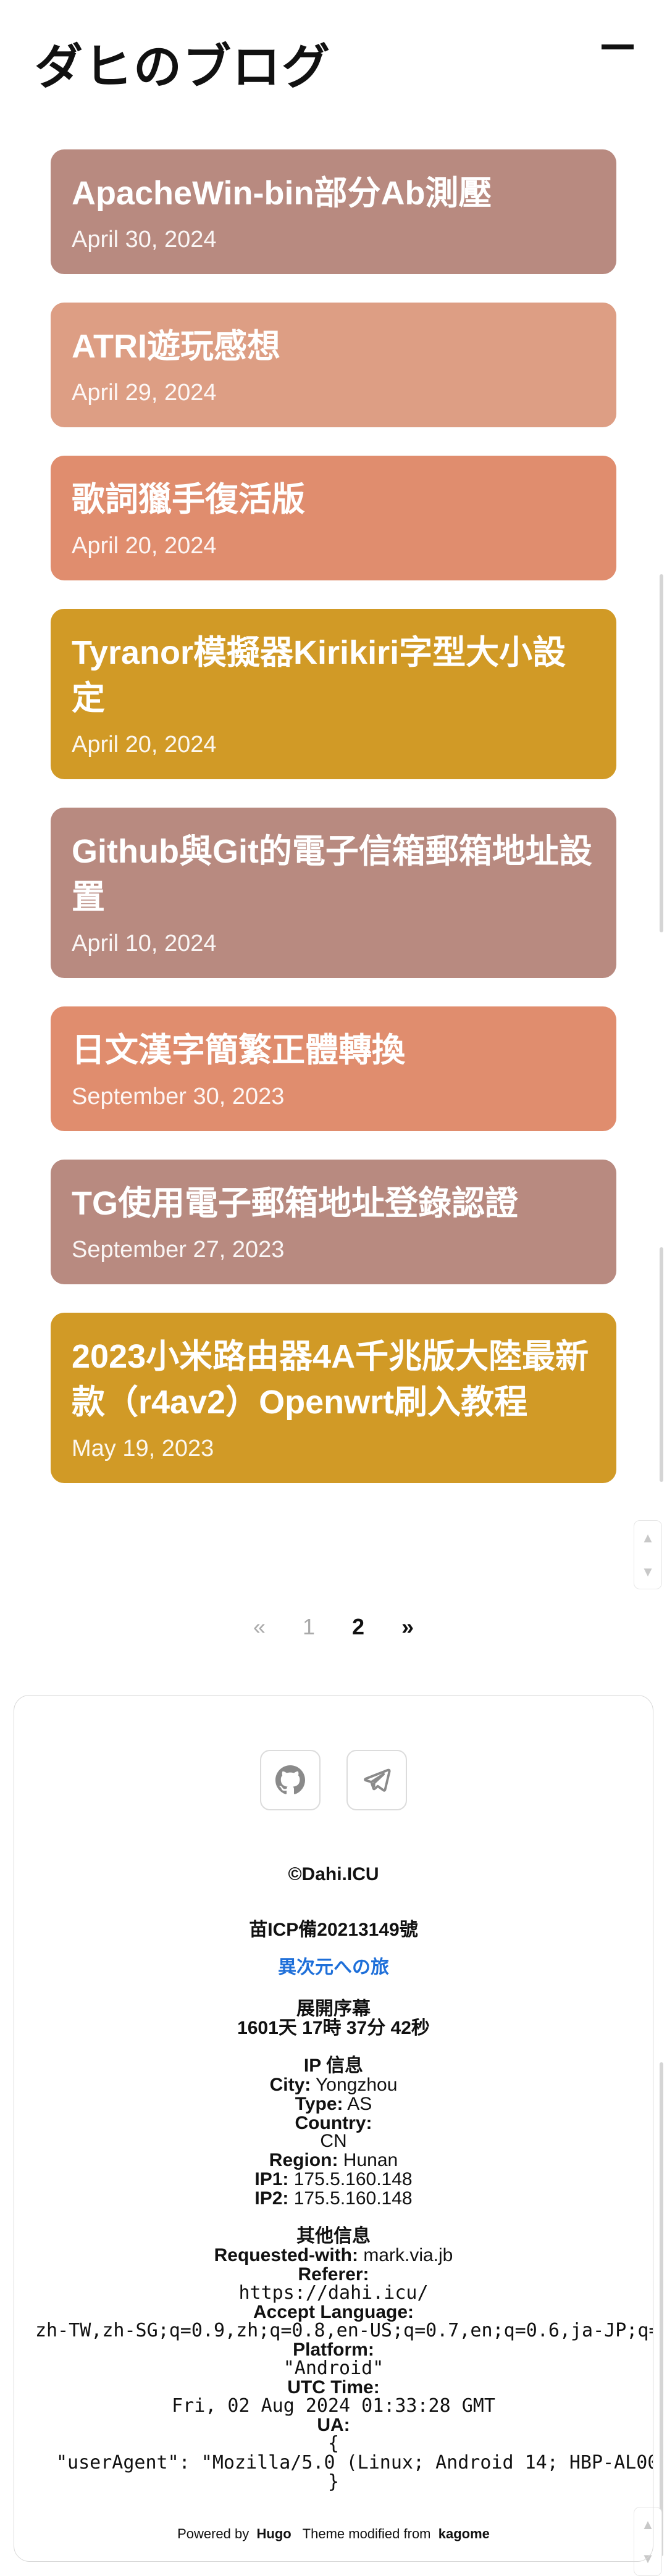  I want to click on social-links, so click(333, 1780).